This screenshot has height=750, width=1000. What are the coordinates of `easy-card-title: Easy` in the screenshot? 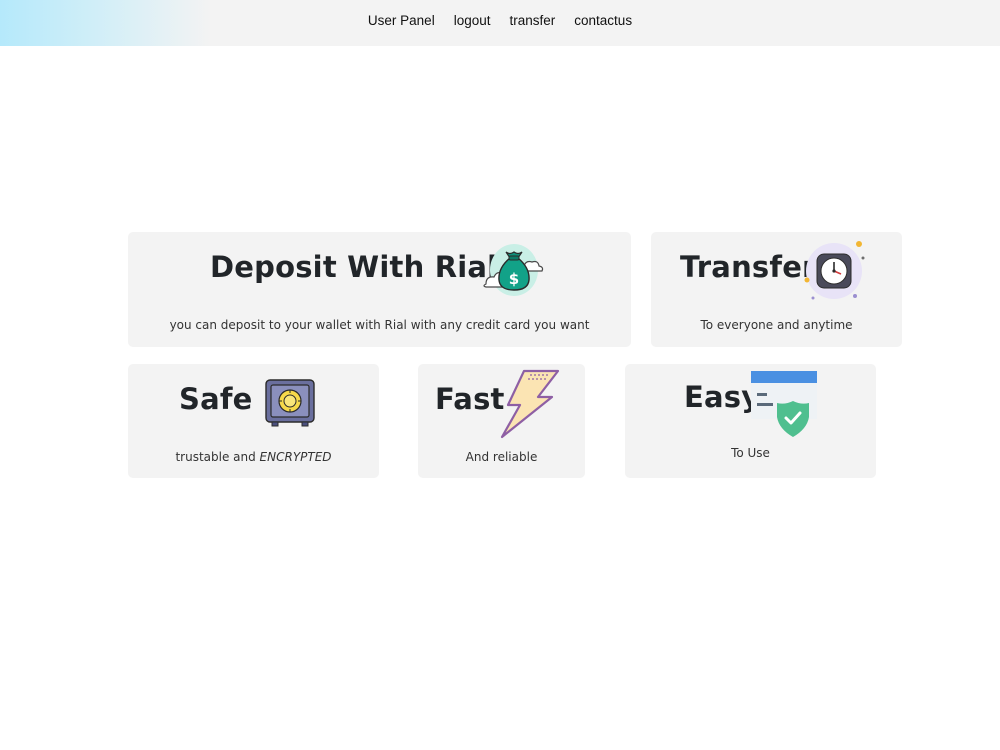 It's located at (722, 397).